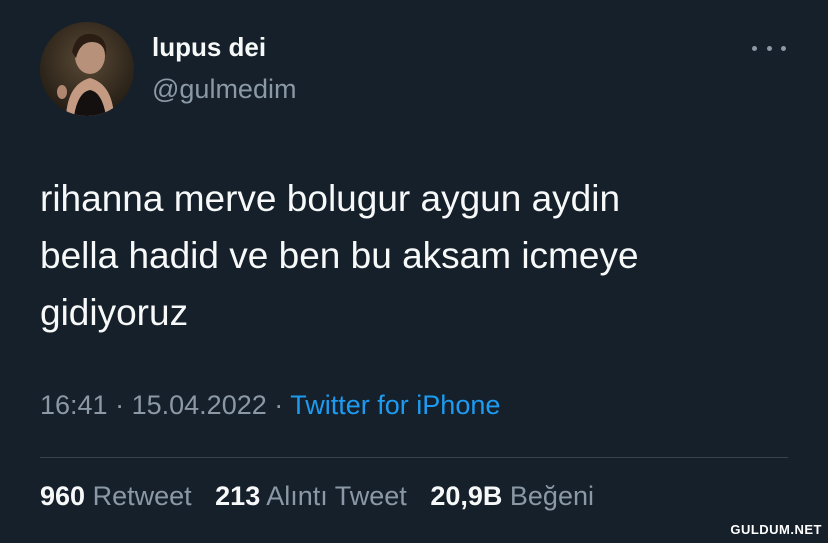  I want to click on tweet-text-line: rihanna merve bolugur aygun aydin, so click(330, 198).